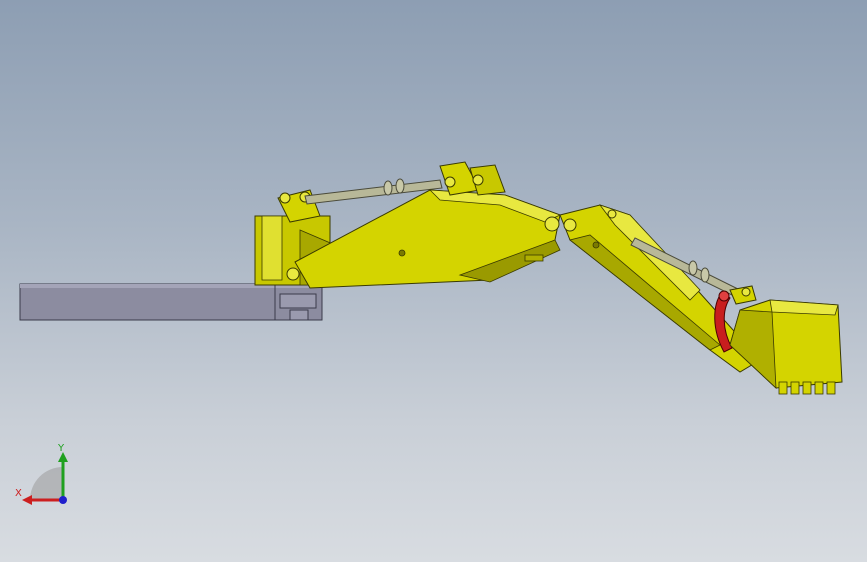 This screenshot has width=867, height=562. I want to click on z-axis-dot, so click(63, 500).